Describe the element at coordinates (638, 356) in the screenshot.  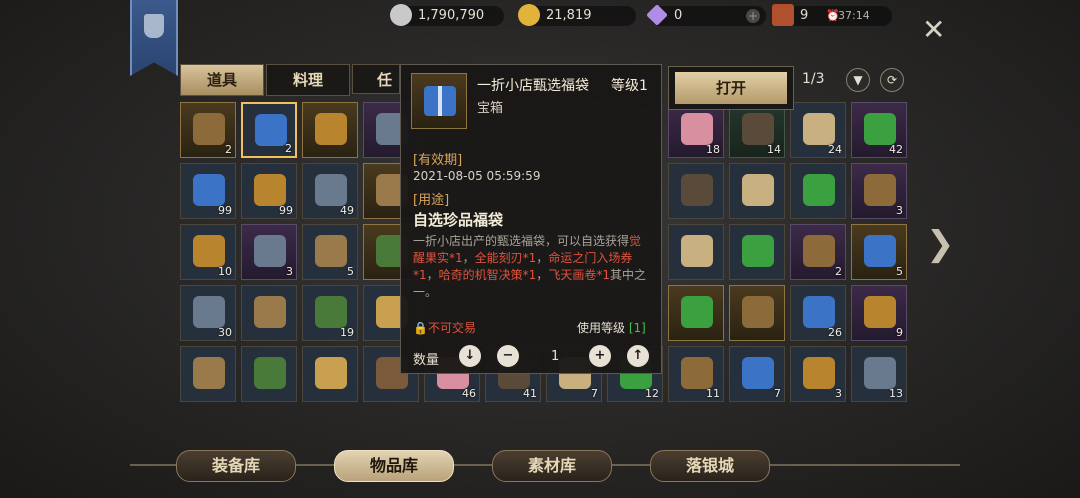
I see `qty-max-icon: ↑` at that location.